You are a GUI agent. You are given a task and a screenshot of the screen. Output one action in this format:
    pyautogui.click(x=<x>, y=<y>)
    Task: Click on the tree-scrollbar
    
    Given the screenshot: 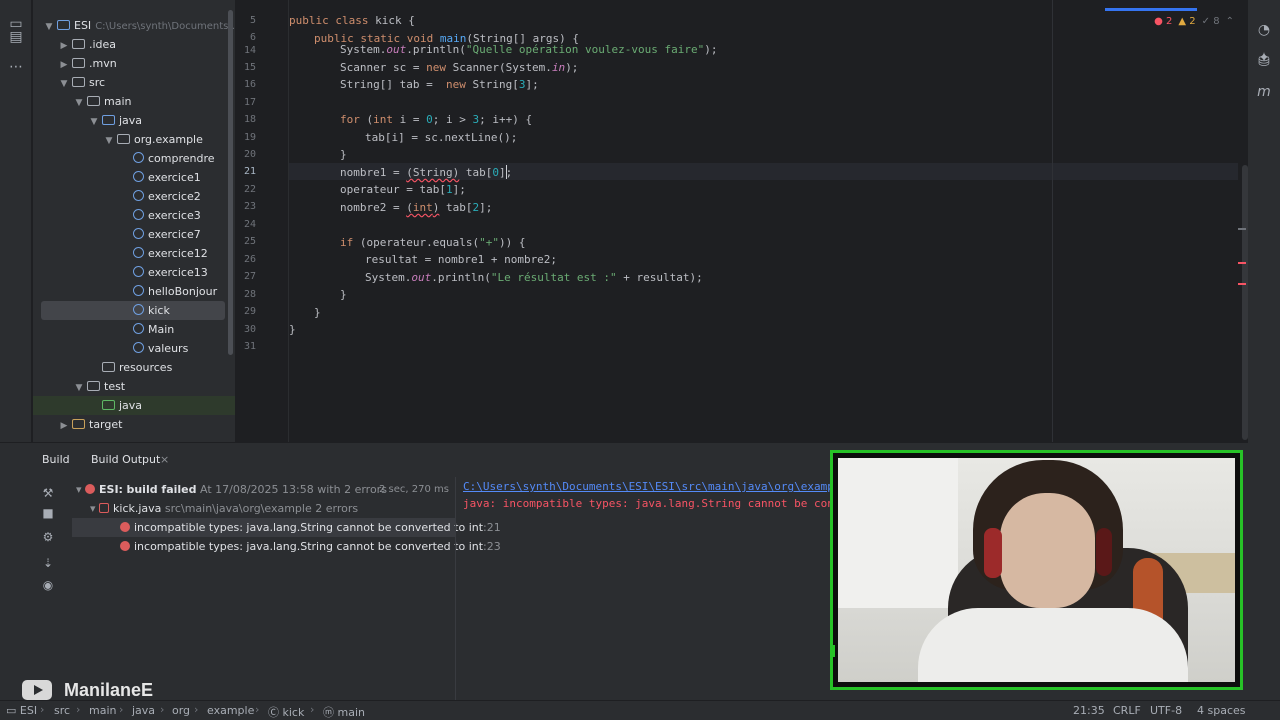 What is the action you would take?
    pyautogui.click(x=230, y=182)
    